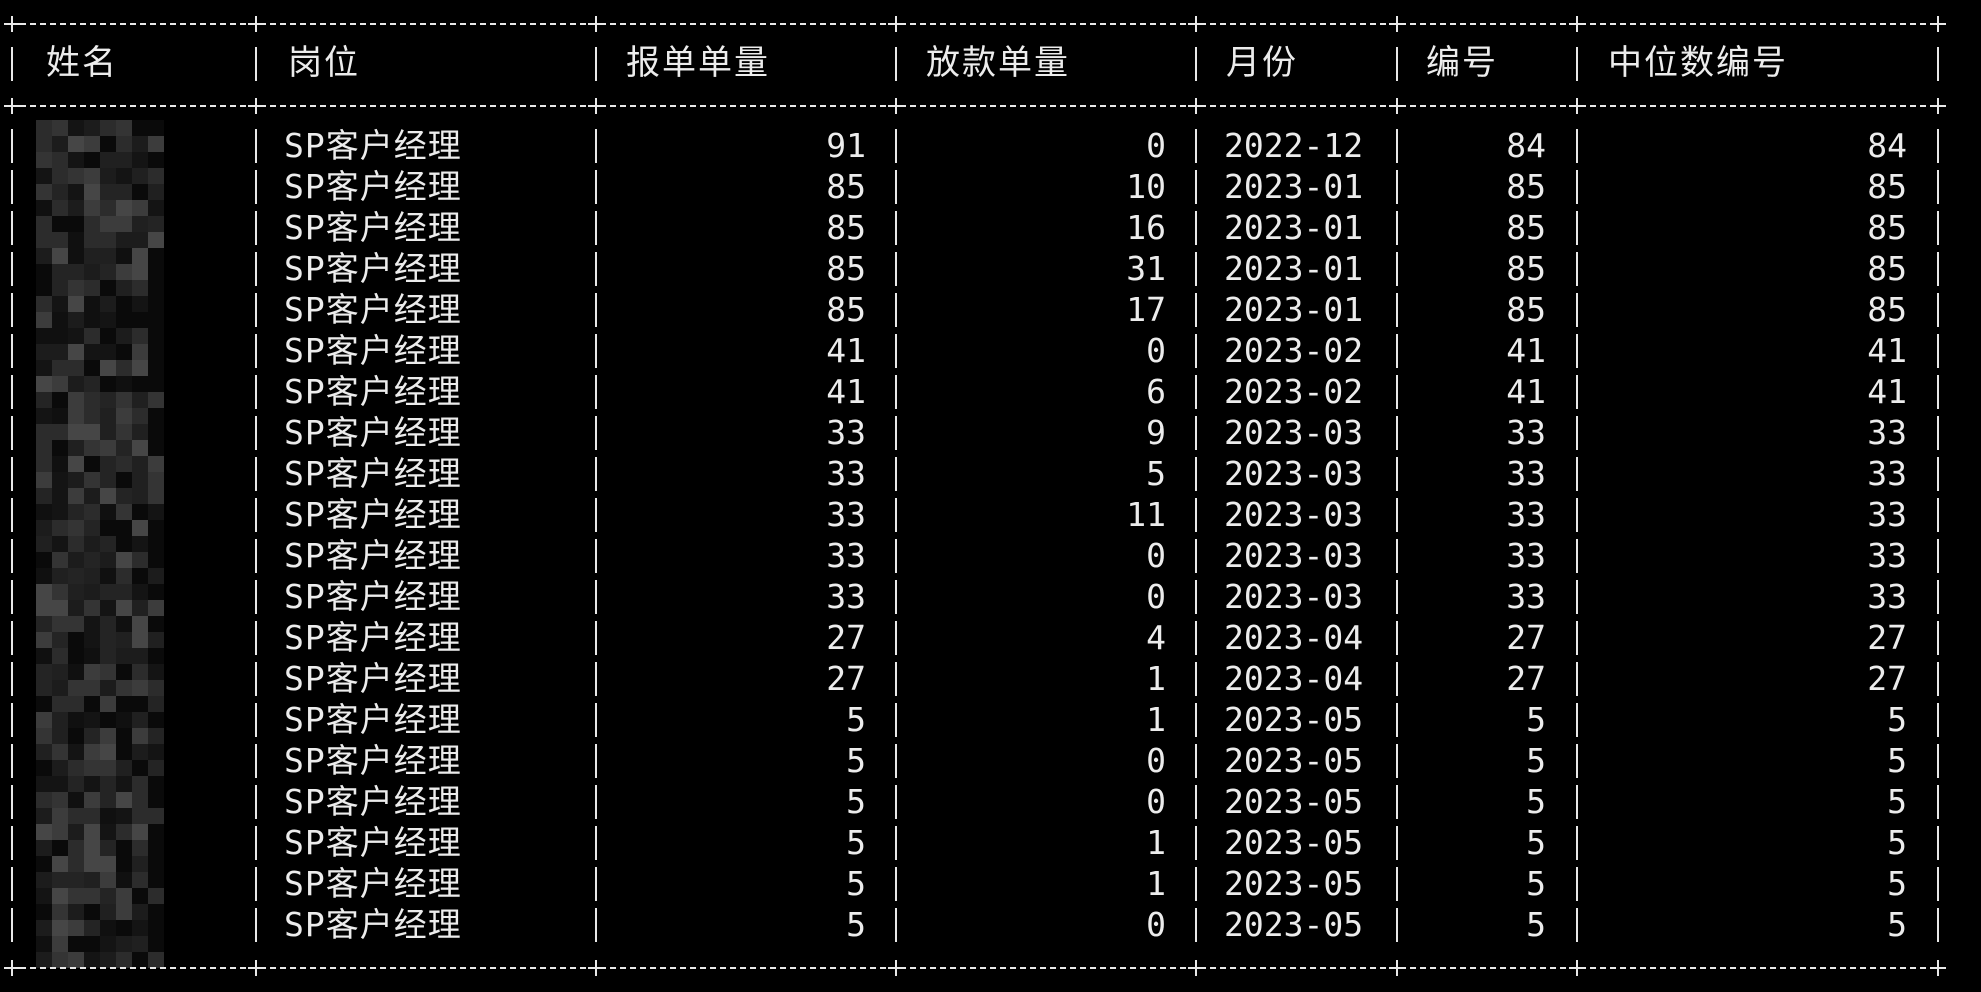 The width and height of the screenshot is (1981, 992). What do you see at coordinates (1887, 391) in the screenshot?
I see `cell-median-code: 41` at bounding box center [1887, 391].